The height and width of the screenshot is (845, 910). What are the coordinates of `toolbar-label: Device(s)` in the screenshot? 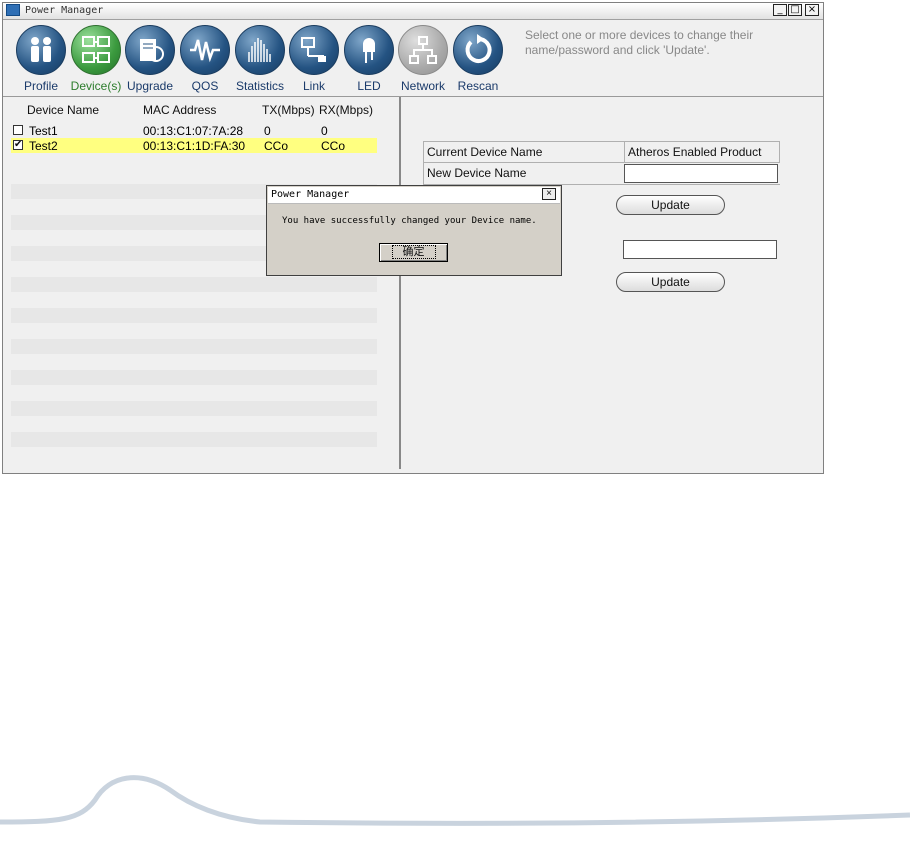 It's located at (96, 86).